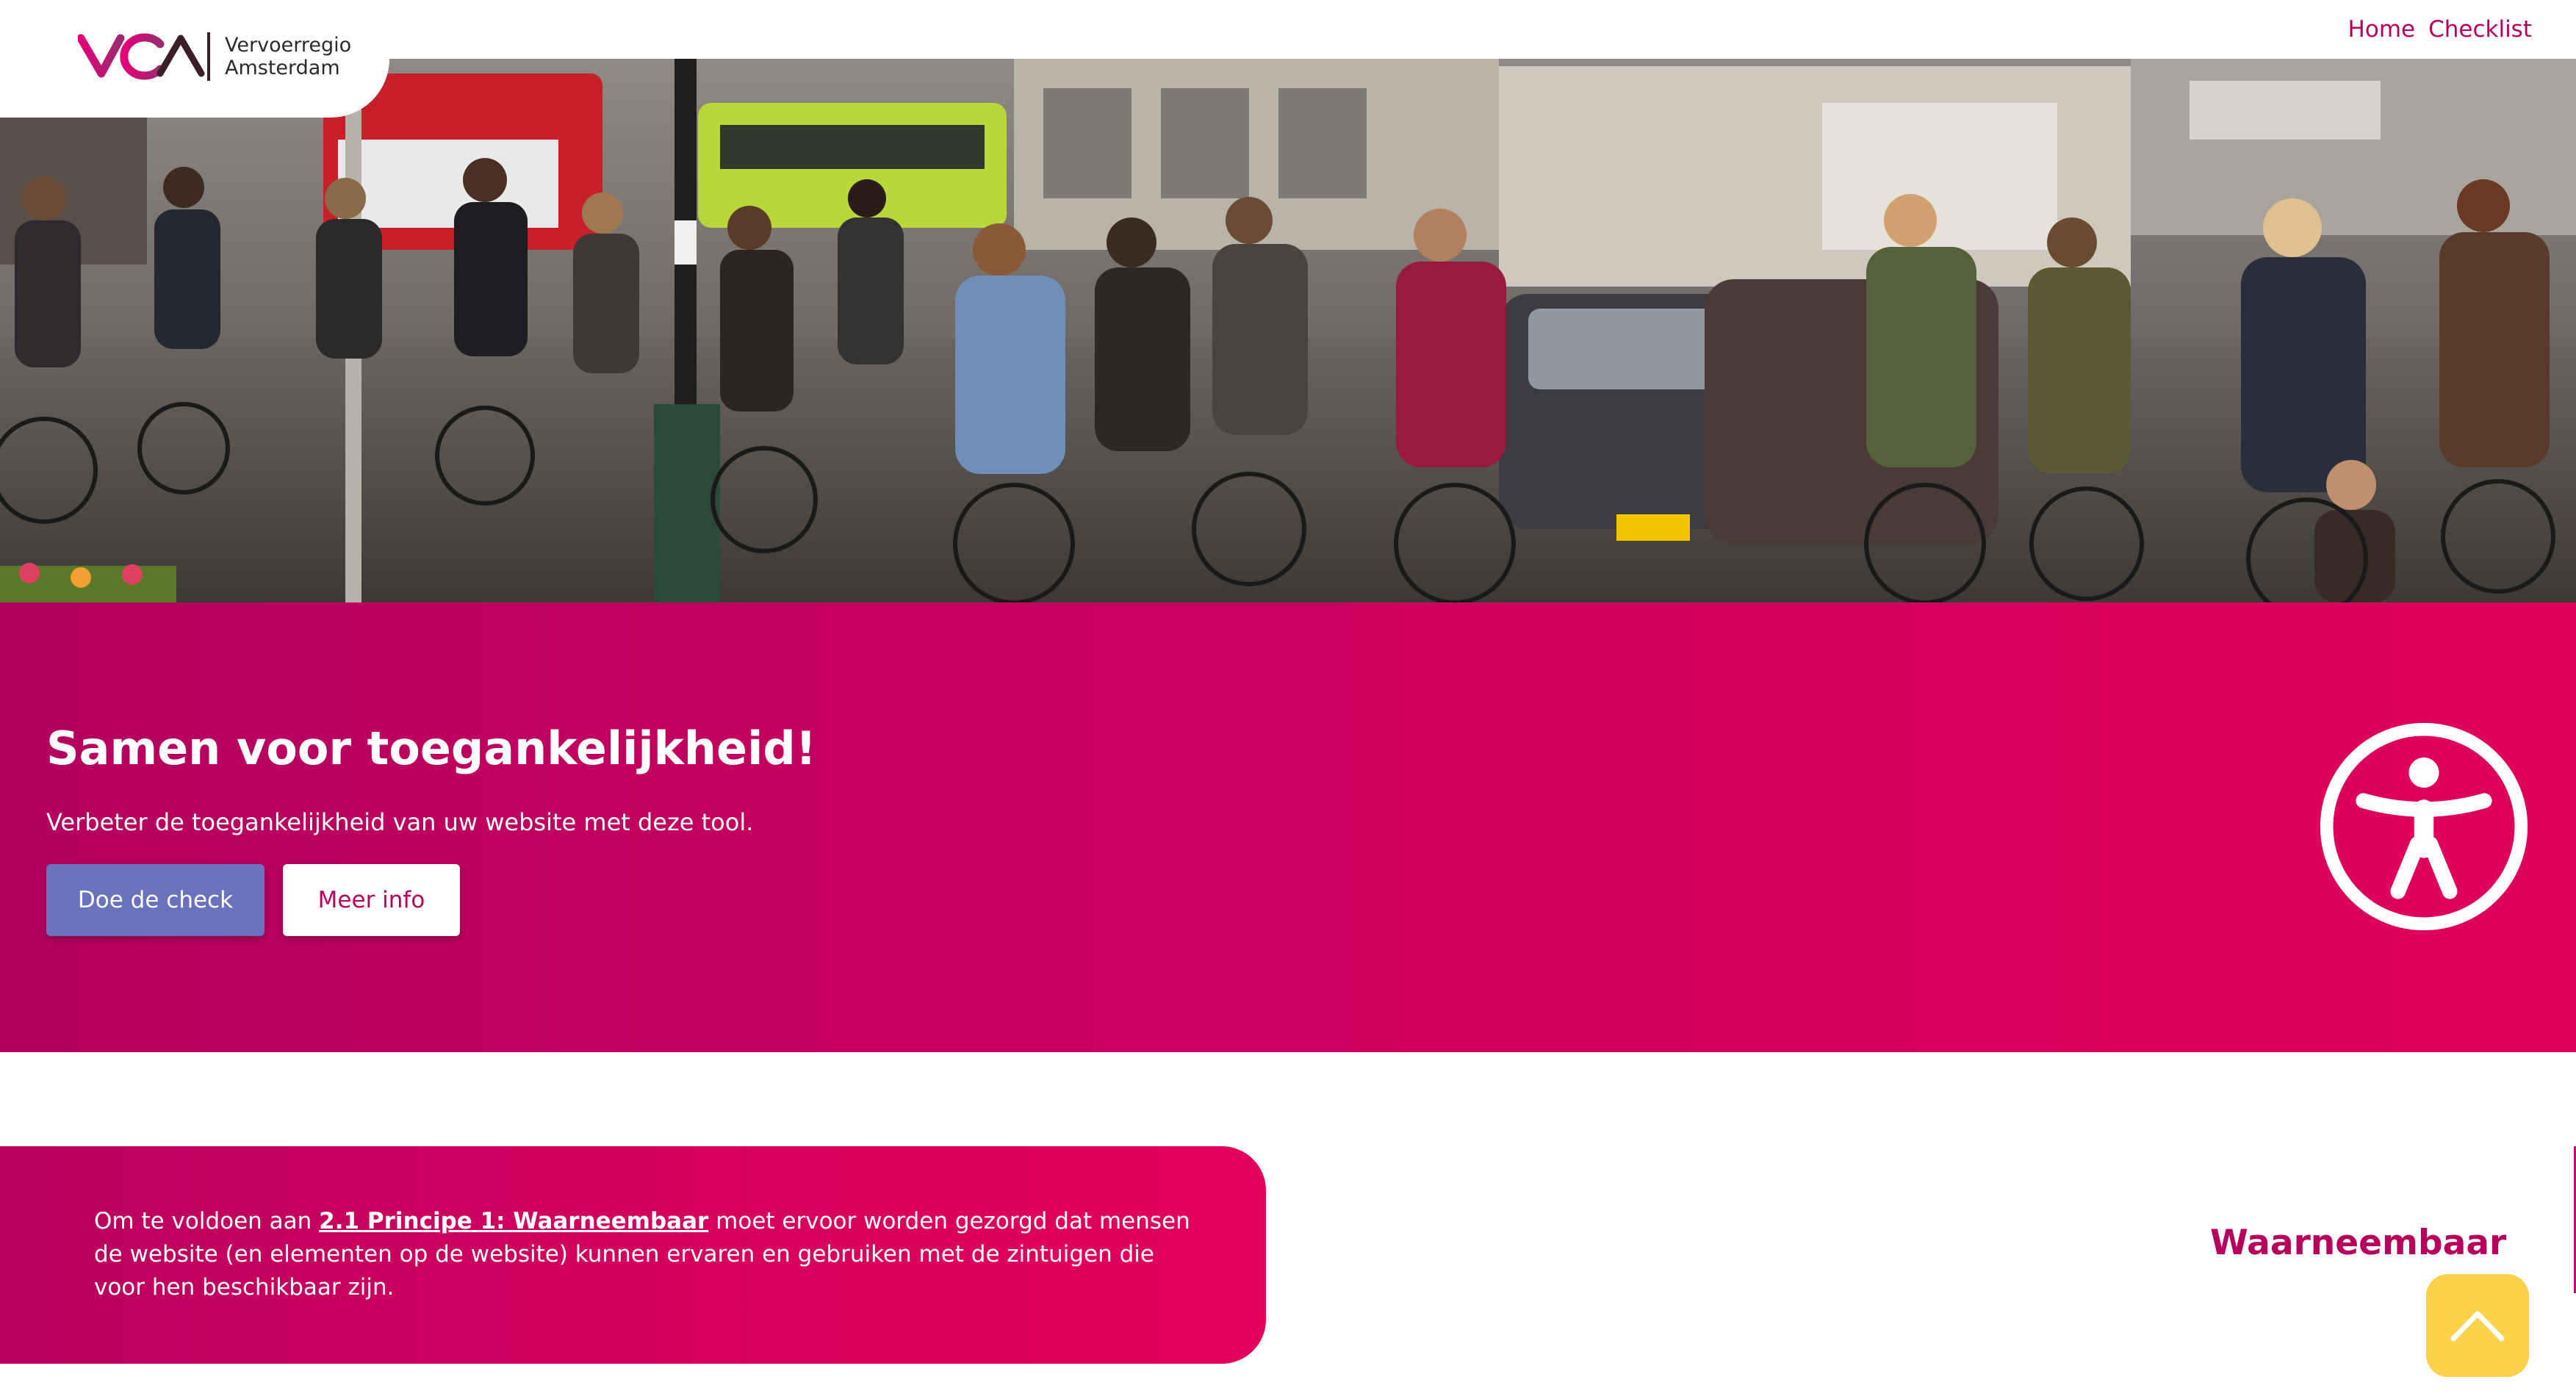  Describe the element at coordinates (209, 56) in the screenshot. I see `logo-divider` at that location.